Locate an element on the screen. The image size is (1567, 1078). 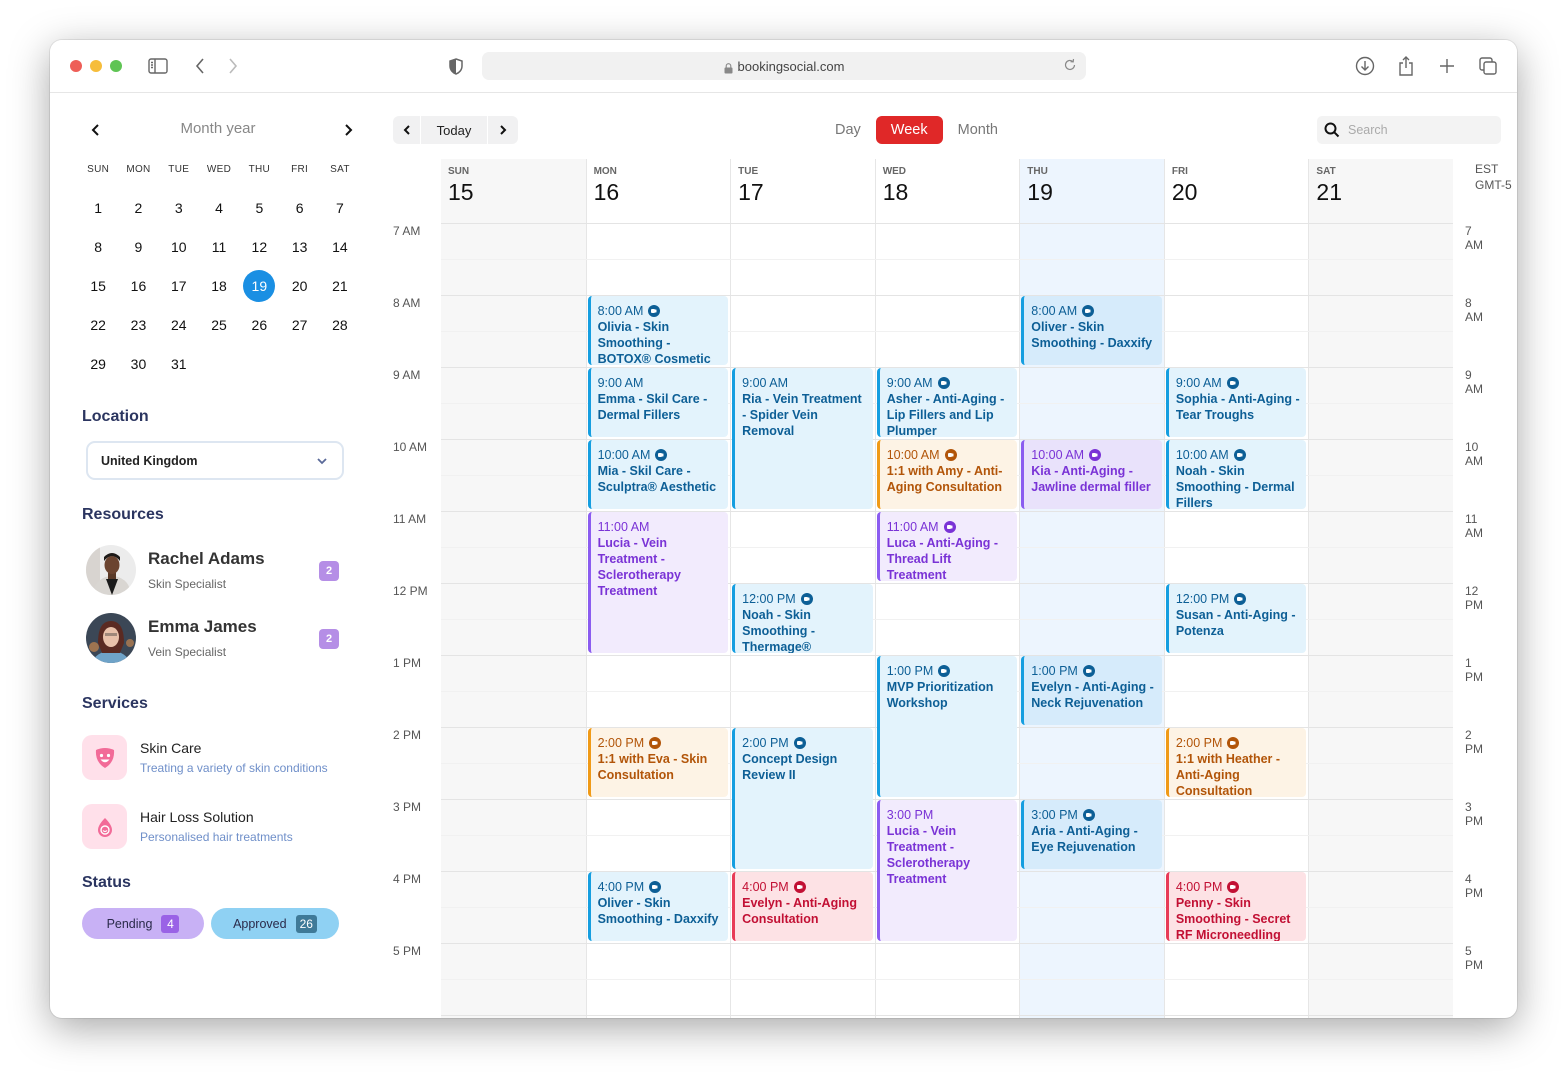
mini-calendar-day: 3 is located at coordinates (179, 207).